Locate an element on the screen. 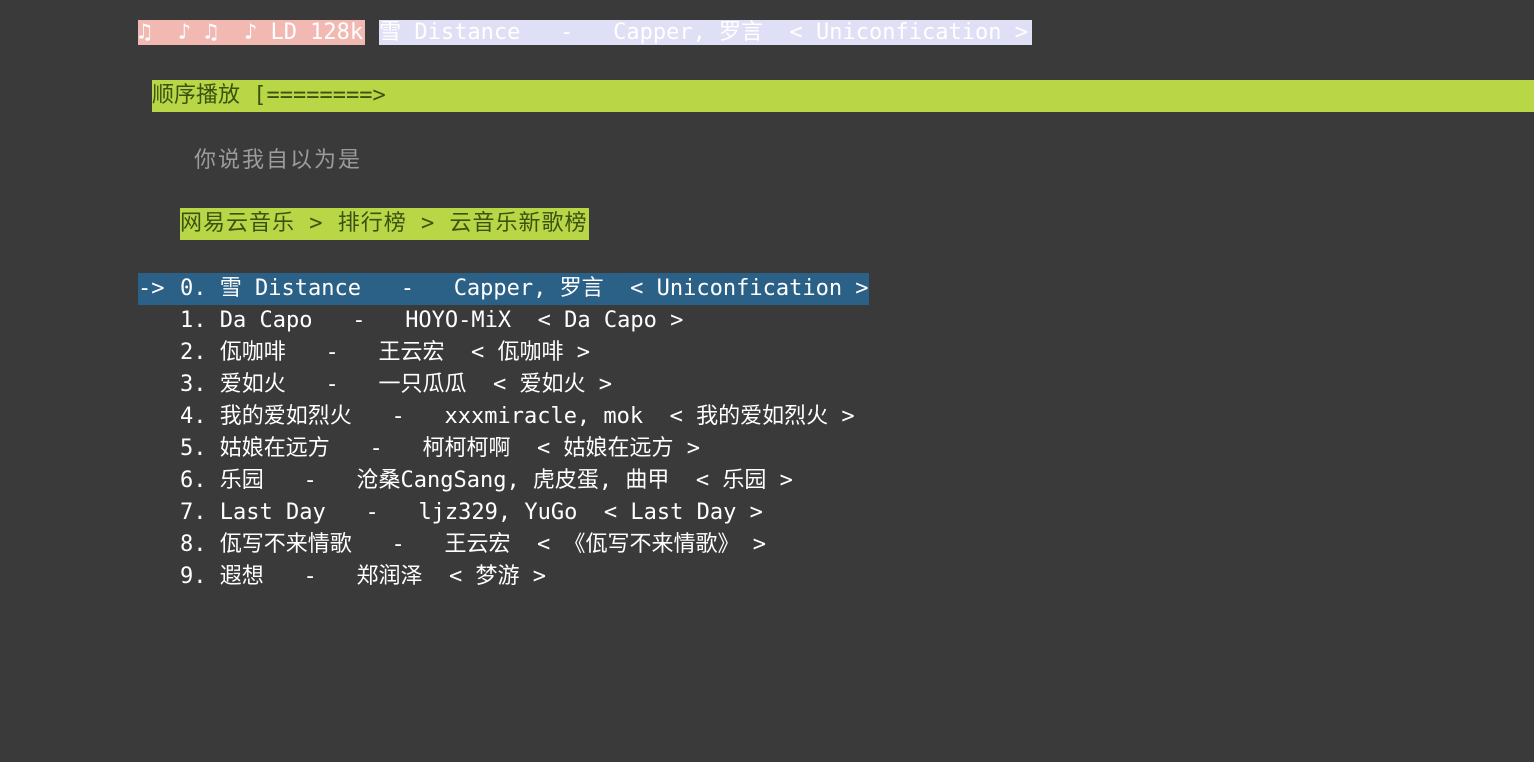  song-title: 遐想 is located at coordinates (241, 576).